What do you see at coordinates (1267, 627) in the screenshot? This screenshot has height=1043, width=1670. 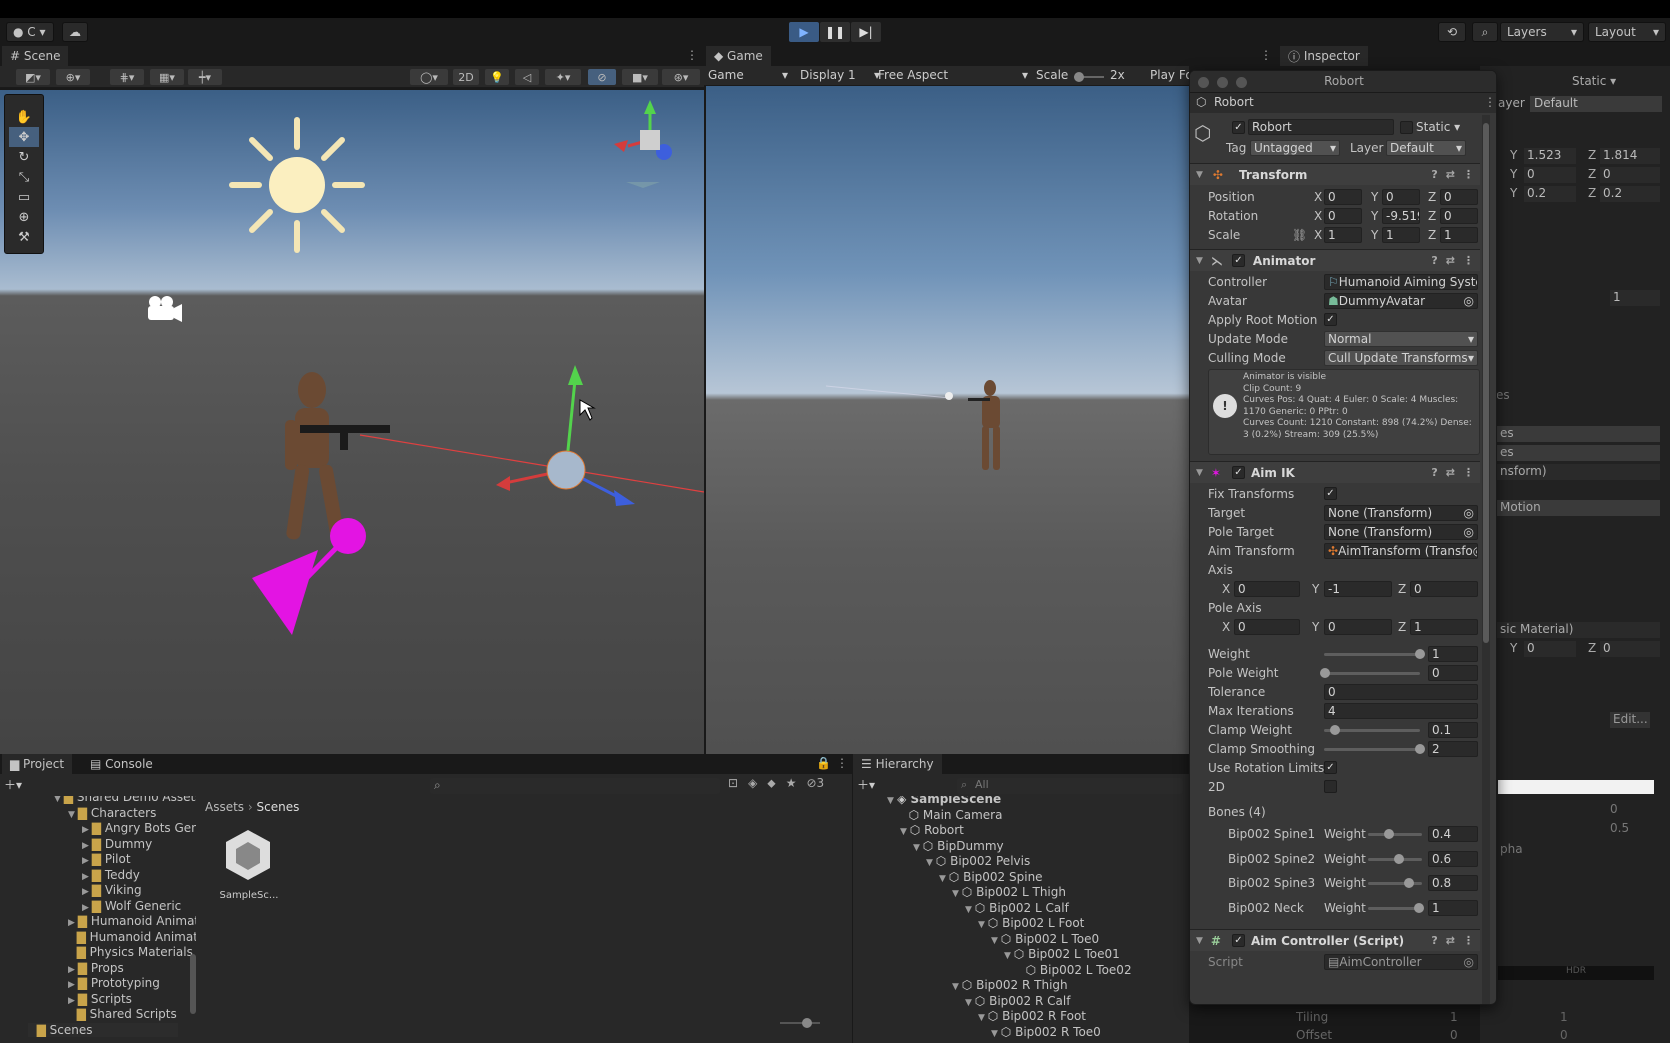 I see `pole-axis-x-field: 0` at bounding box center [1267, 627].